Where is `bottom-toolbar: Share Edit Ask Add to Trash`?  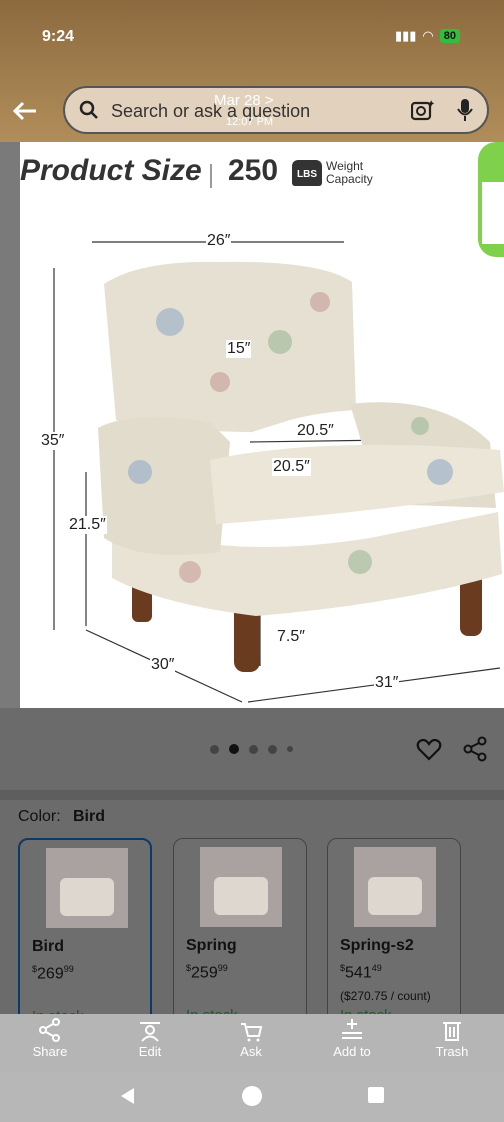 bottom-toolbar: Share Edit Ask Add to Trash is located at coordinates (252, 1043).